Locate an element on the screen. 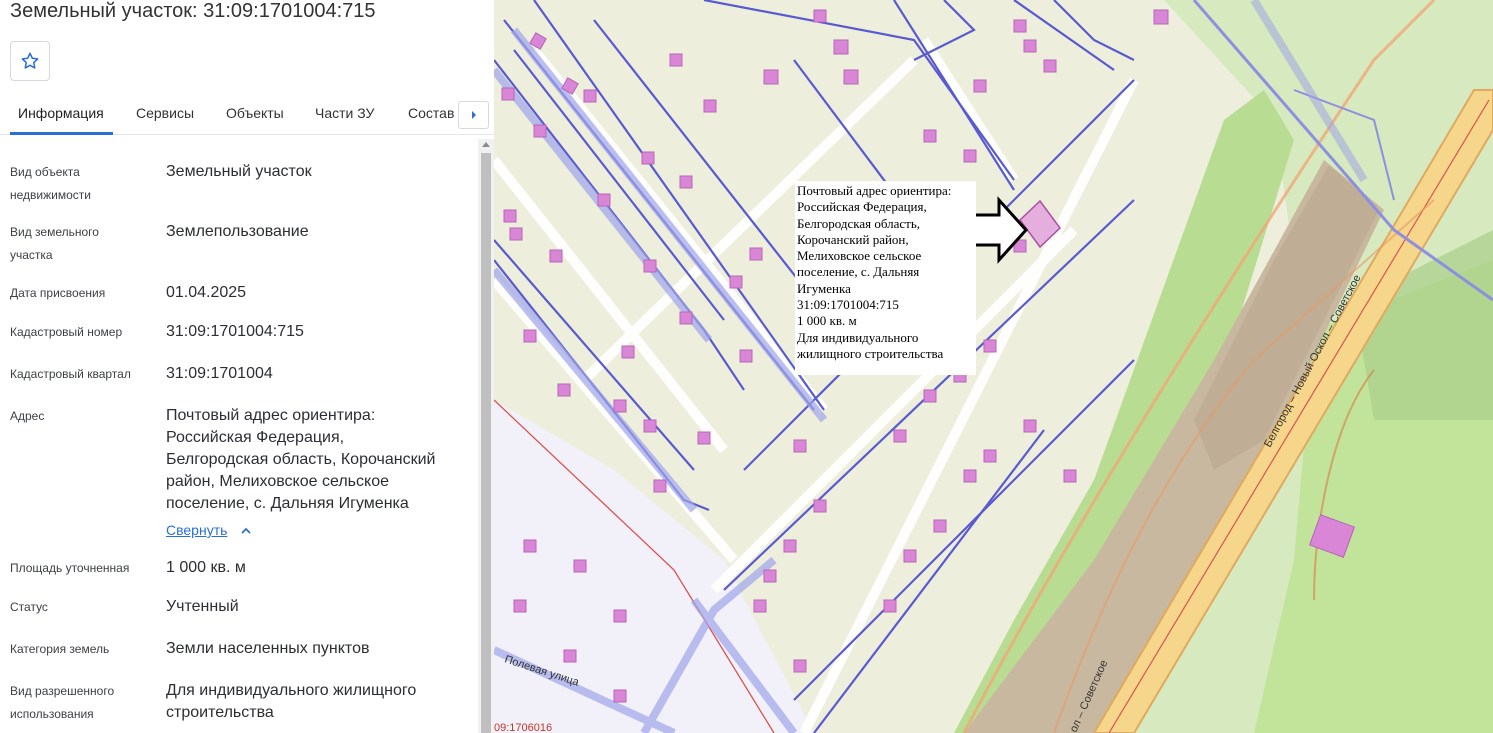  active-tab-indicator is located at coordinates (61, 133).